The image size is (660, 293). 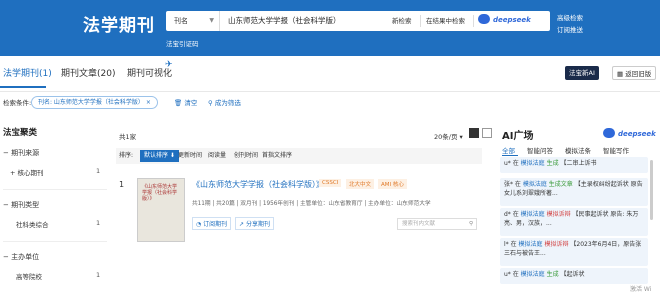 What do you see at coordinates (185, 102) in the screenshot?
I see `clear-button: 🗑 清空` at bounding box center [185, 102].